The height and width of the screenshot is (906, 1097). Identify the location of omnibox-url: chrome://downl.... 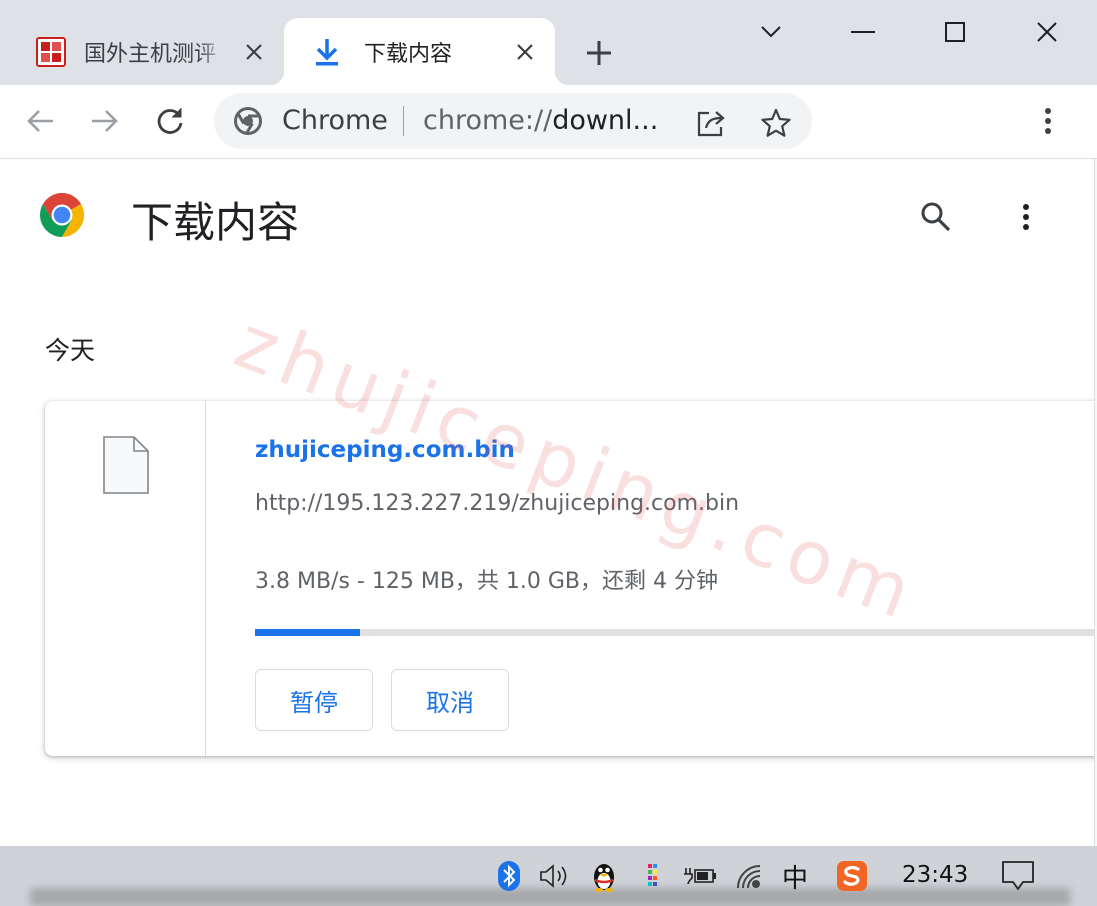
(543, 120).